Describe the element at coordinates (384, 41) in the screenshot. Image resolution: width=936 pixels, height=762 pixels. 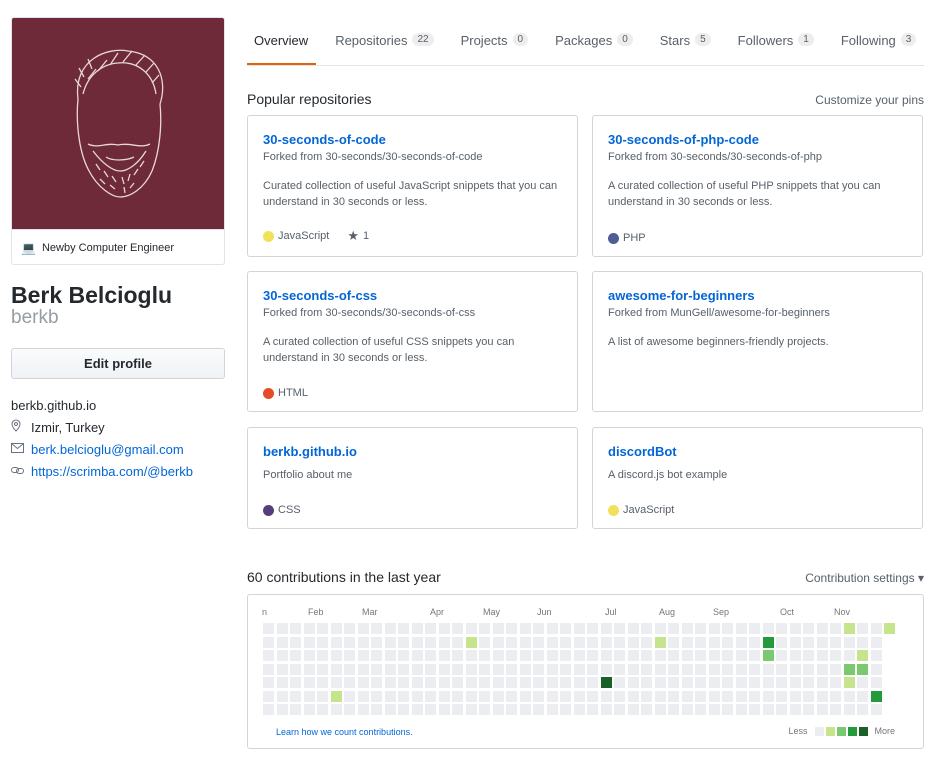
I see `tab-repositories: Repositories 22` at that location.